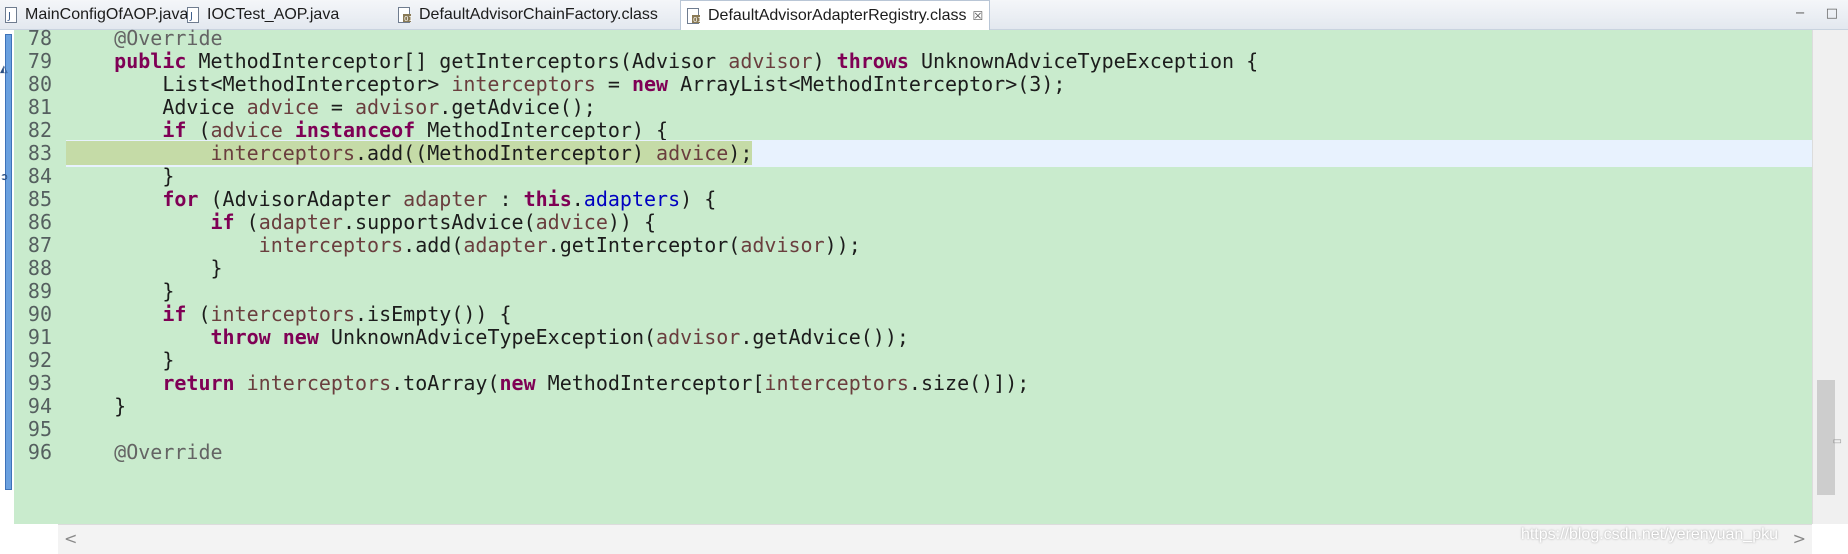 The image size is (1848, 554). I want to click on minimize-icon: −, so click(1800, 13).